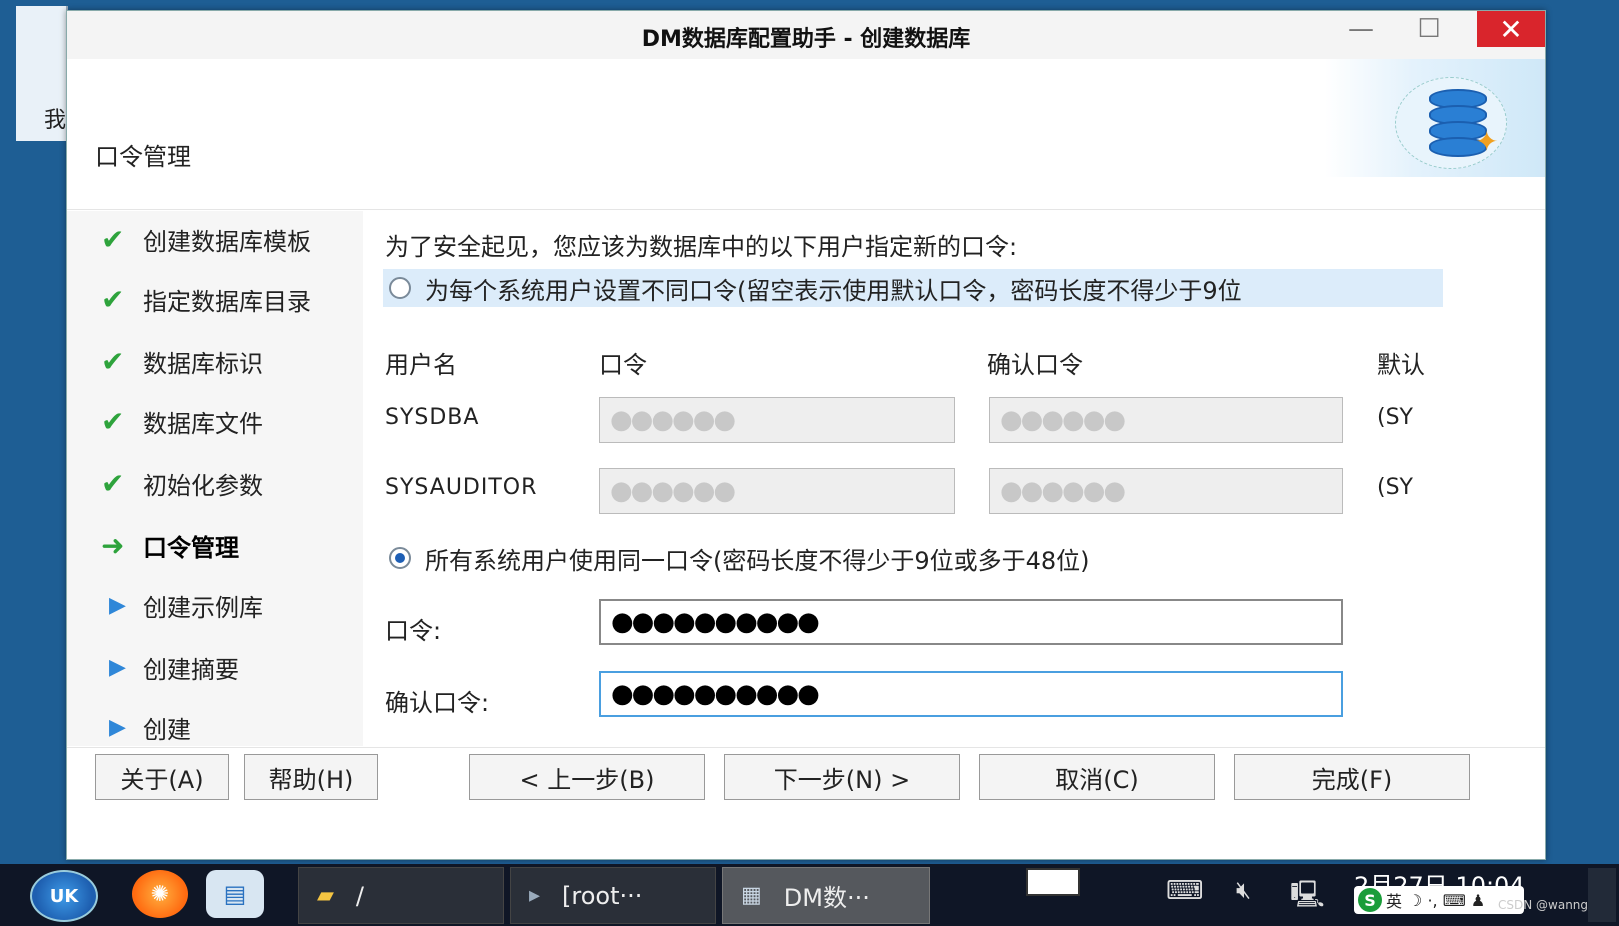 The image size is (1619, 926). I want to click on step-init-params: ✔ 初始化参数, so click(182, 483).